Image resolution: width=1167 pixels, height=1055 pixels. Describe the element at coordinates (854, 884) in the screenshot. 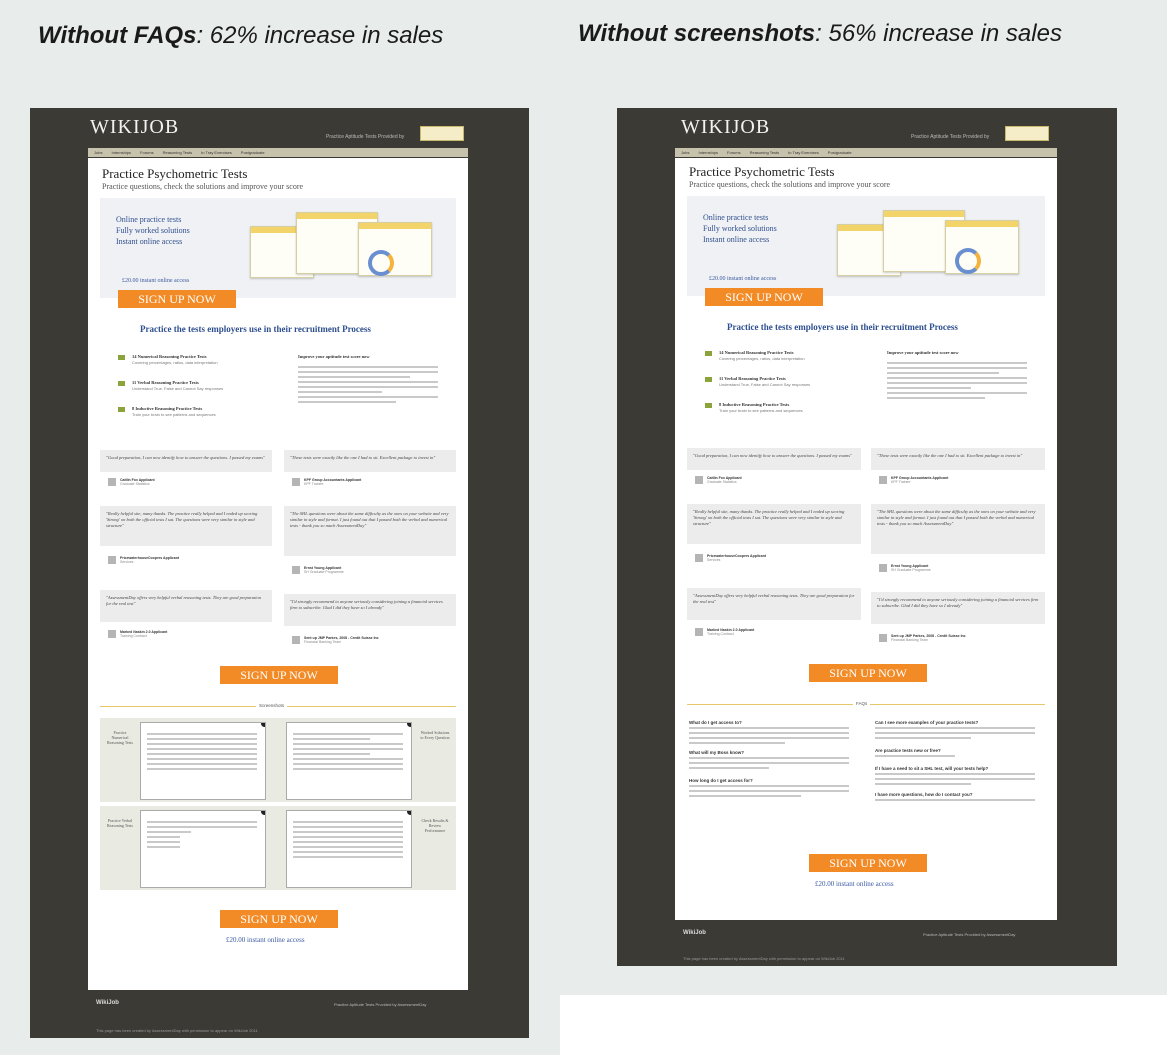

I see `cta-price: £20.00 instant online access` at that location.